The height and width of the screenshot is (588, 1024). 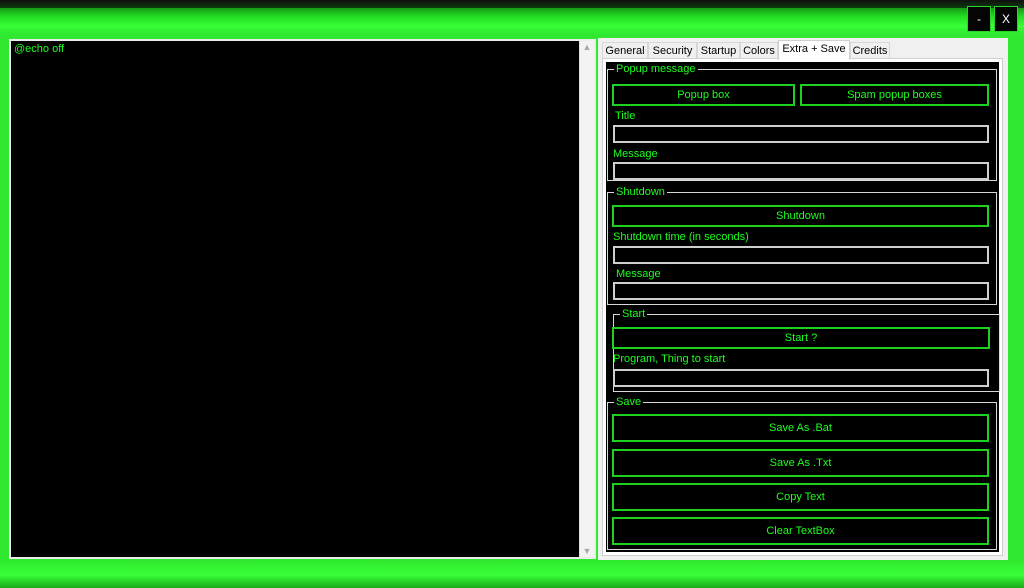 I want to click on start-program-label: Program, Thing to start, so click(x=669, y=359).